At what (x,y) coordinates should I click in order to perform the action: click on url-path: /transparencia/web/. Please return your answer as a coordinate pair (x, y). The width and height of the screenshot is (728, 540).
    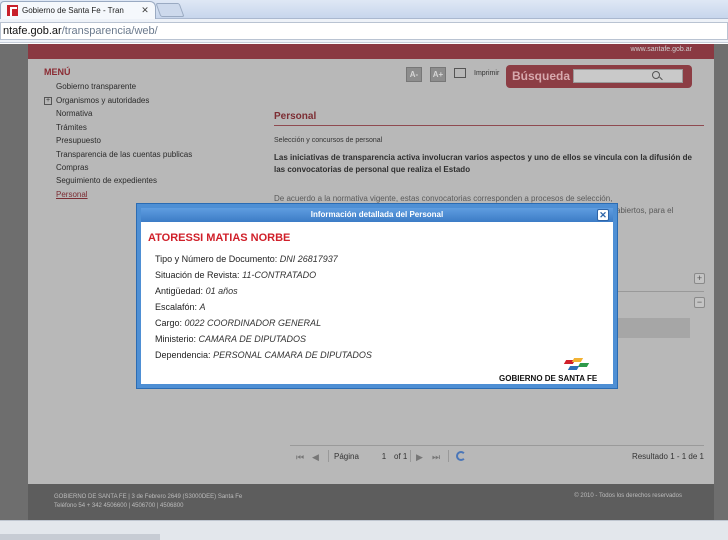
    Looking at the image, I should click on (109, 31).